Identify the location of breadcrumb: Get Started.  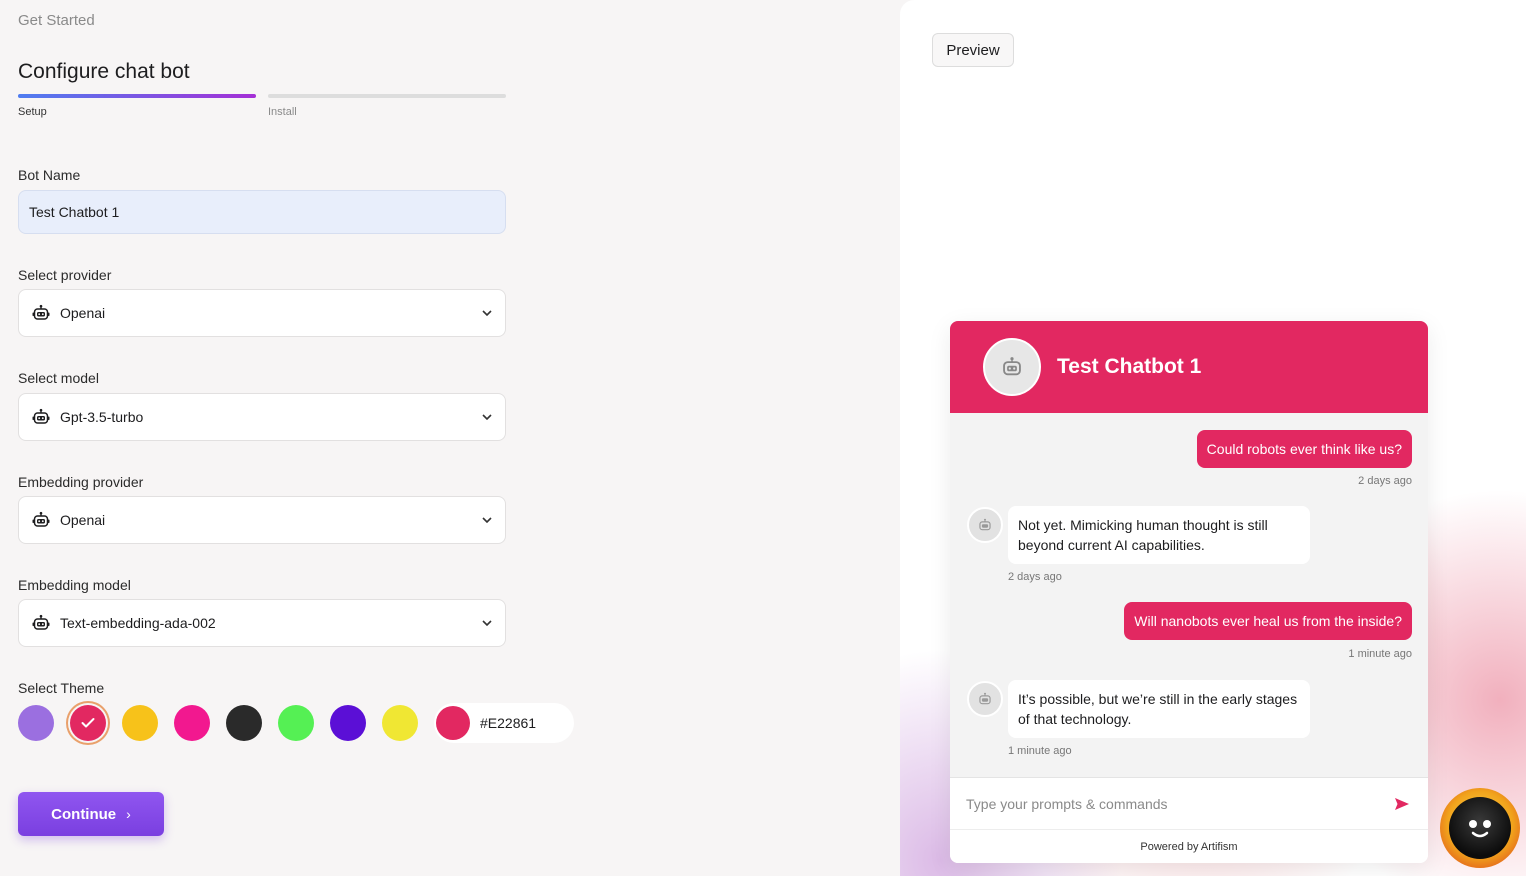
(56, 20).